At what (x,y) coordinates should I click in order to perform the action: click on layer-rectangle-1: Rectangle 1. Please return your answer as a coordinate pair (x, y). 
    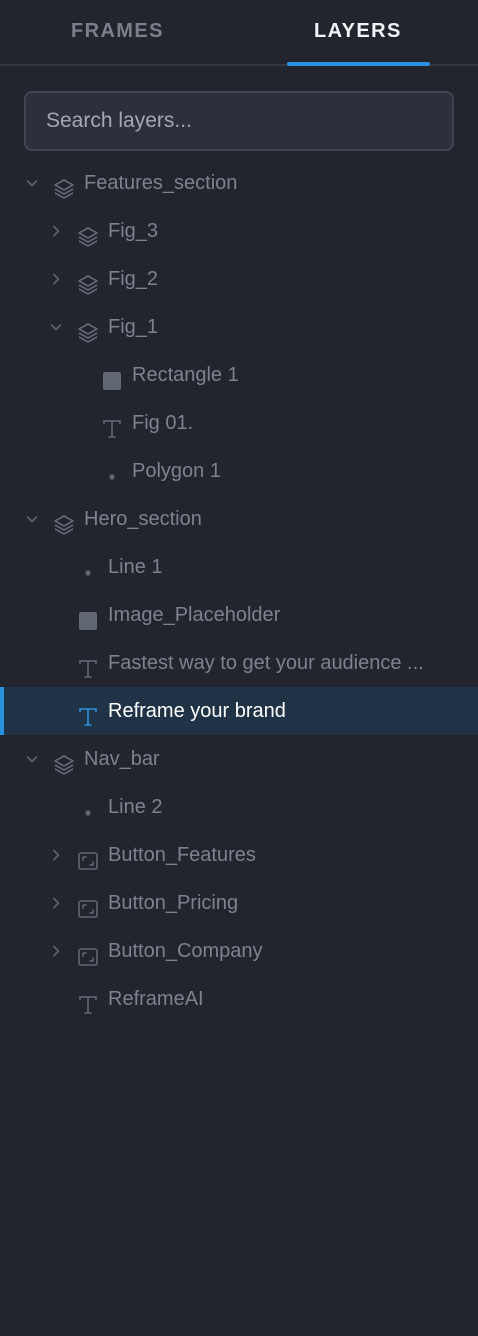
    Looking at the image, I should click on (239, 375).